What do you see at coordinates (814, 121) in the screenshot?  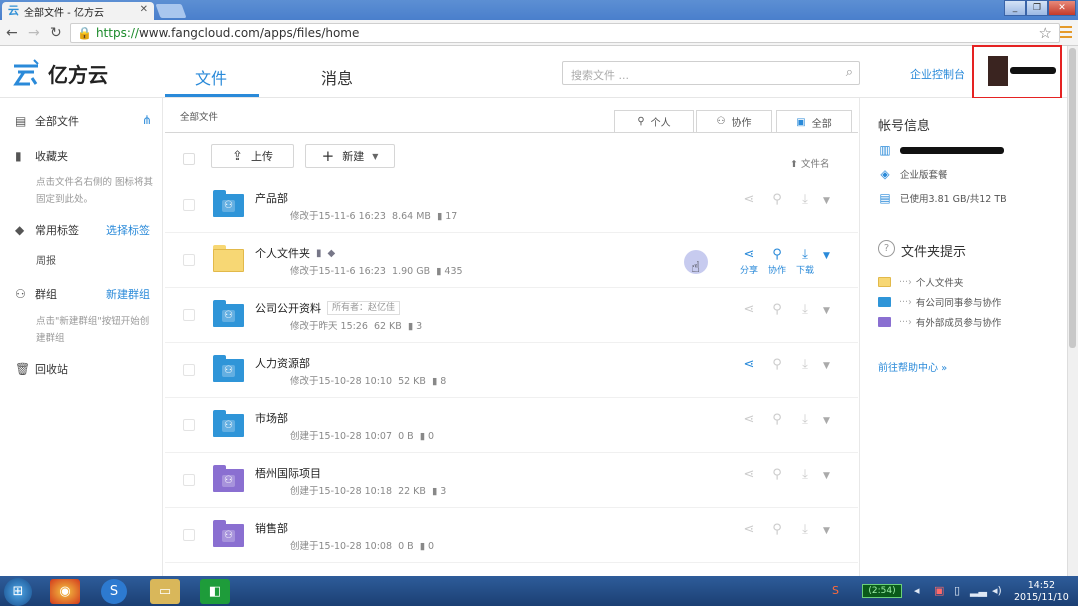 I see `scope-tab-all: ▣ 全部` at bounding box center [814, 121].